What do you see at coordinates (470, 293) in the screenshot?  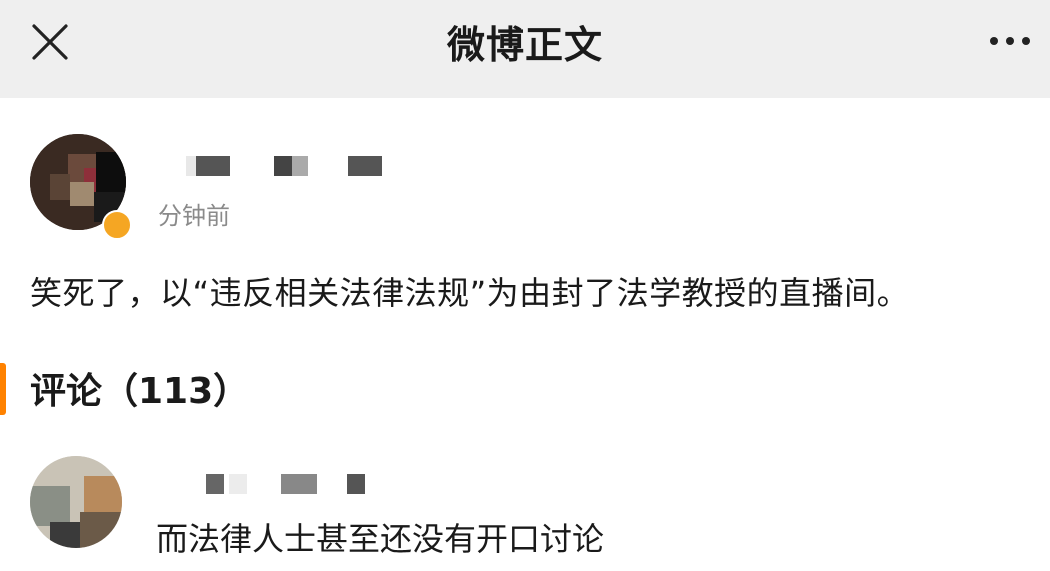 I see `post-text: 笑死了，以“违反相关法律法规”为由封了法学教授的直播间。` at bounding box center [470, 293].